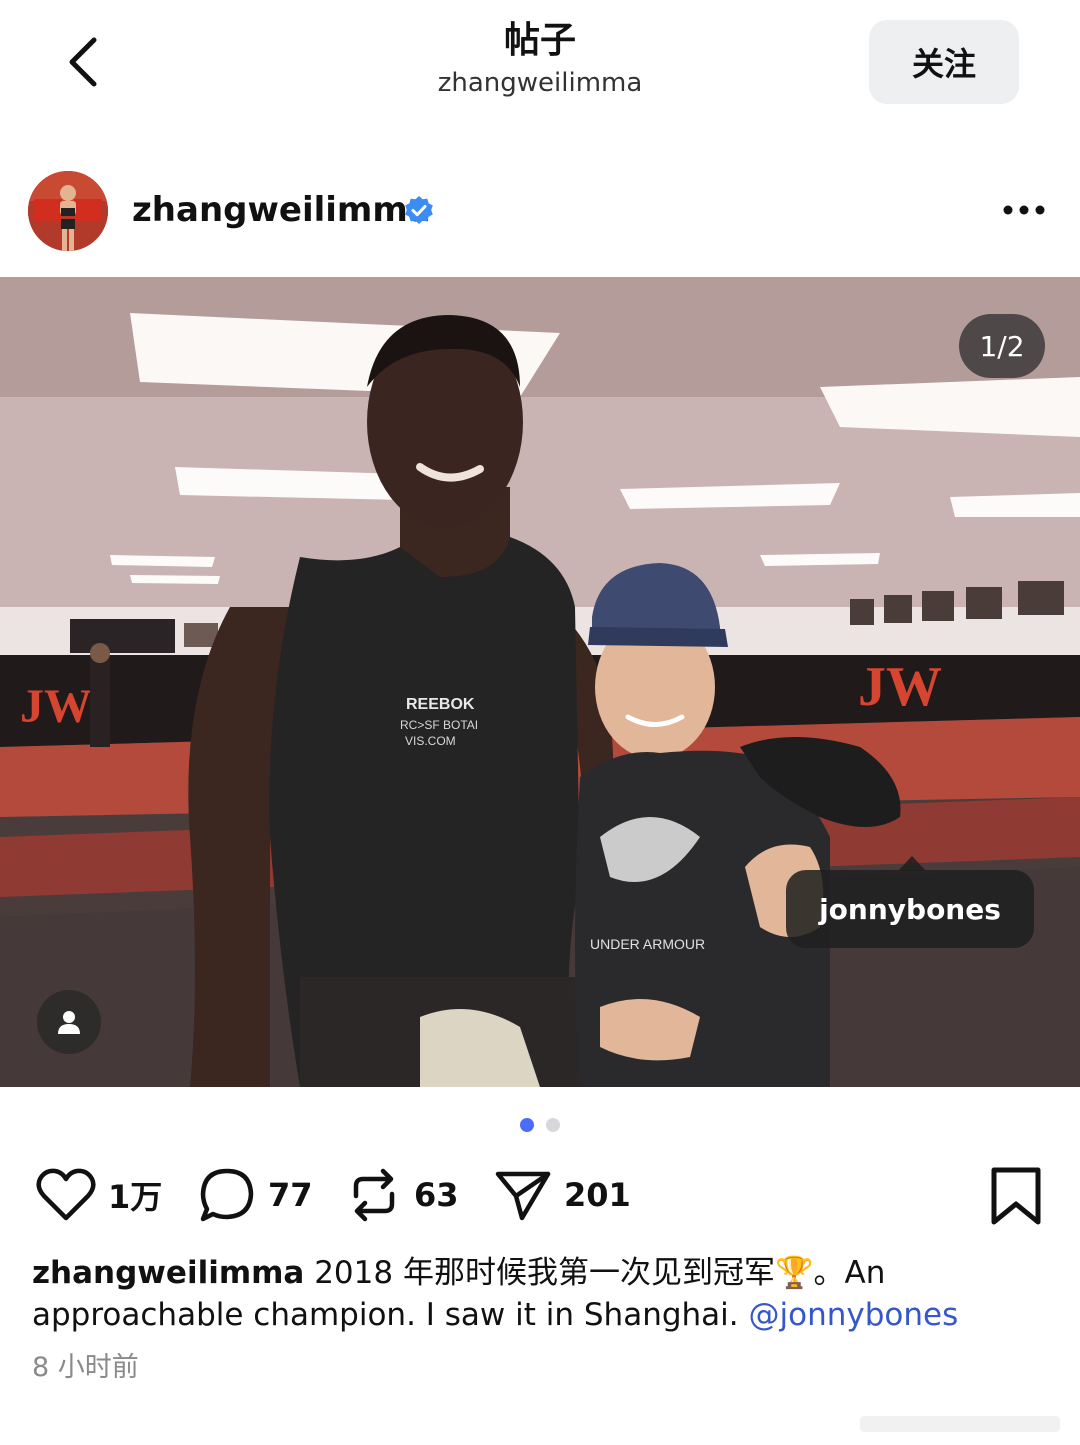  Describe the element at coordinates (227, 1195) in the screenshot. I see `comment-icon` at that location.